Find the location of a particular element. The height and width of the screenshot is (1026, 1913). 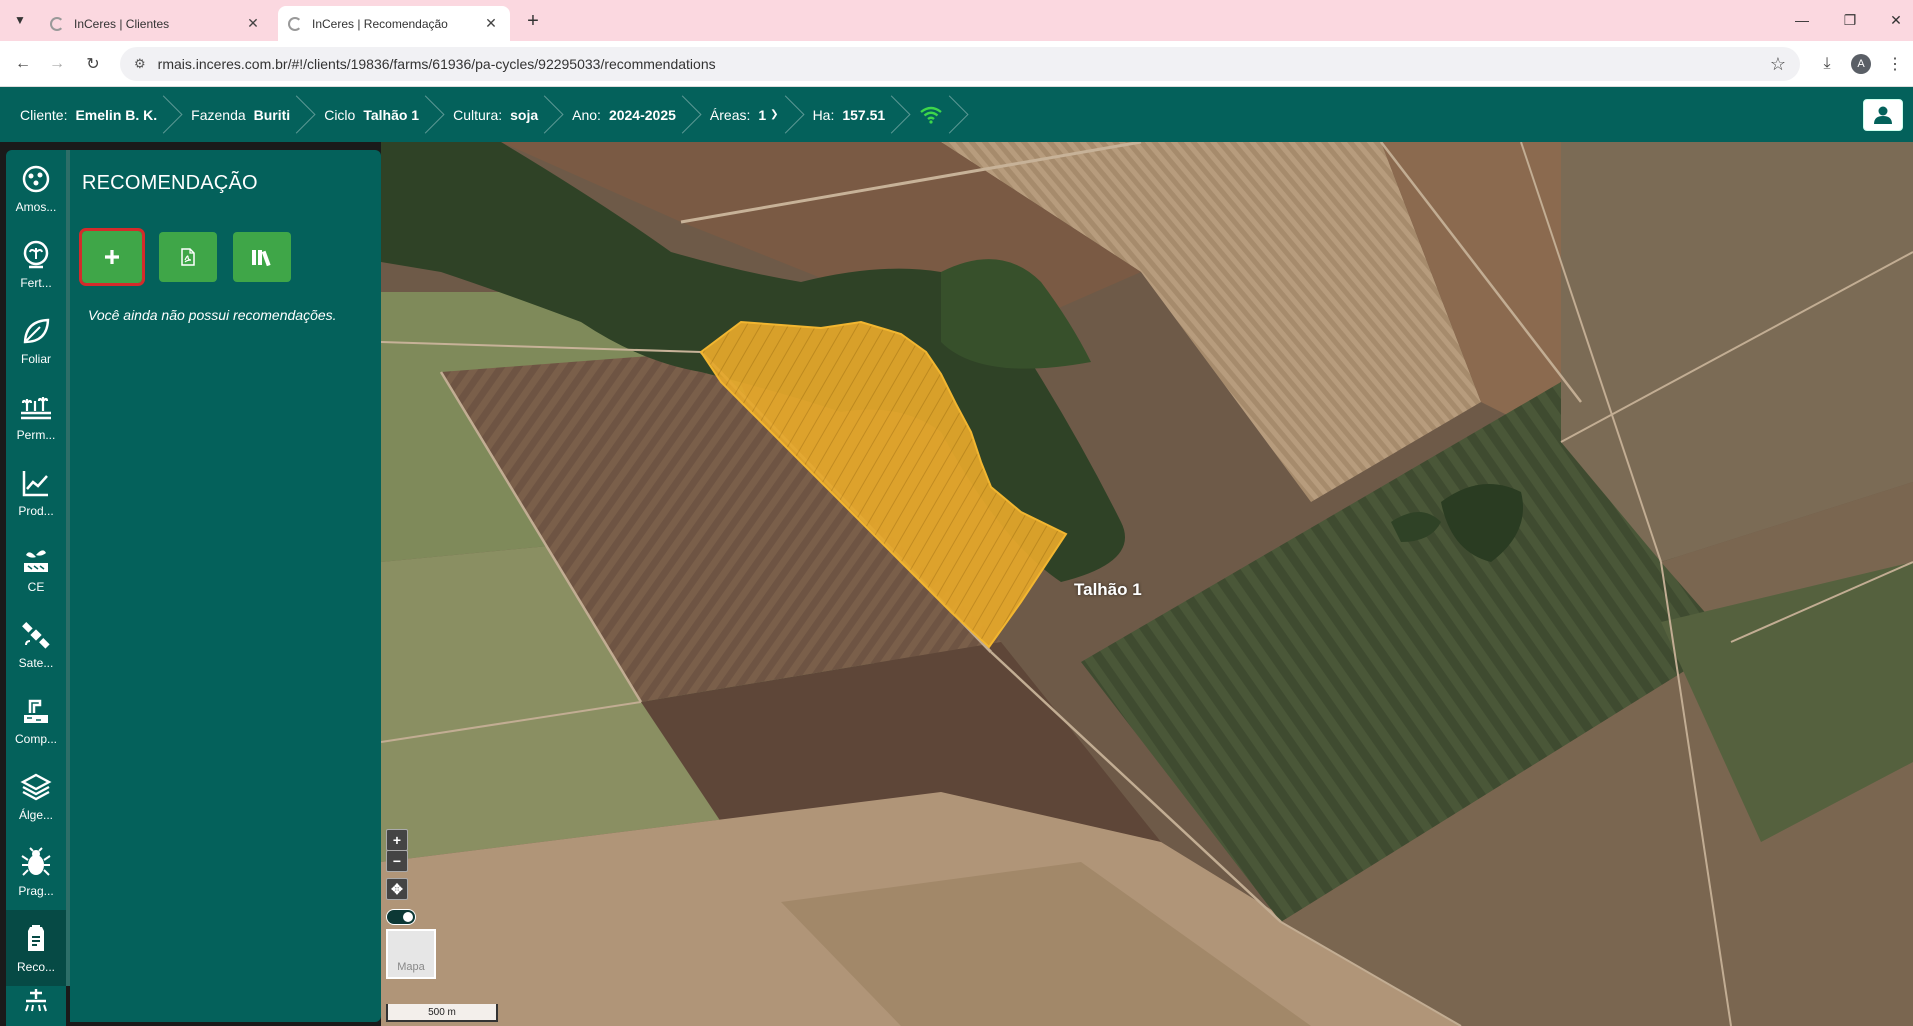

sidebar-item-more is located at coordinates (36, 1006).